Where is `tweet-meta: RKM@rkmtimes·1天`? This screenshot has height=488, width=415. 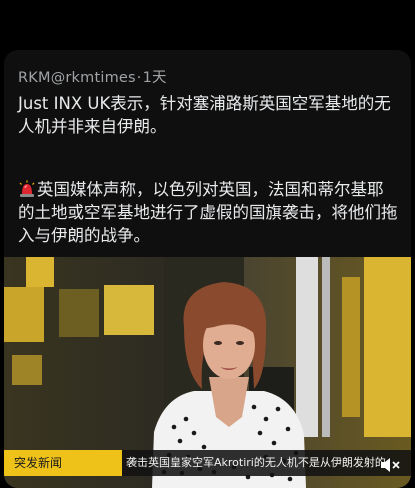
tweet-meta: RKM@rkmtimes·1天 is located at coordinates (92, 76).